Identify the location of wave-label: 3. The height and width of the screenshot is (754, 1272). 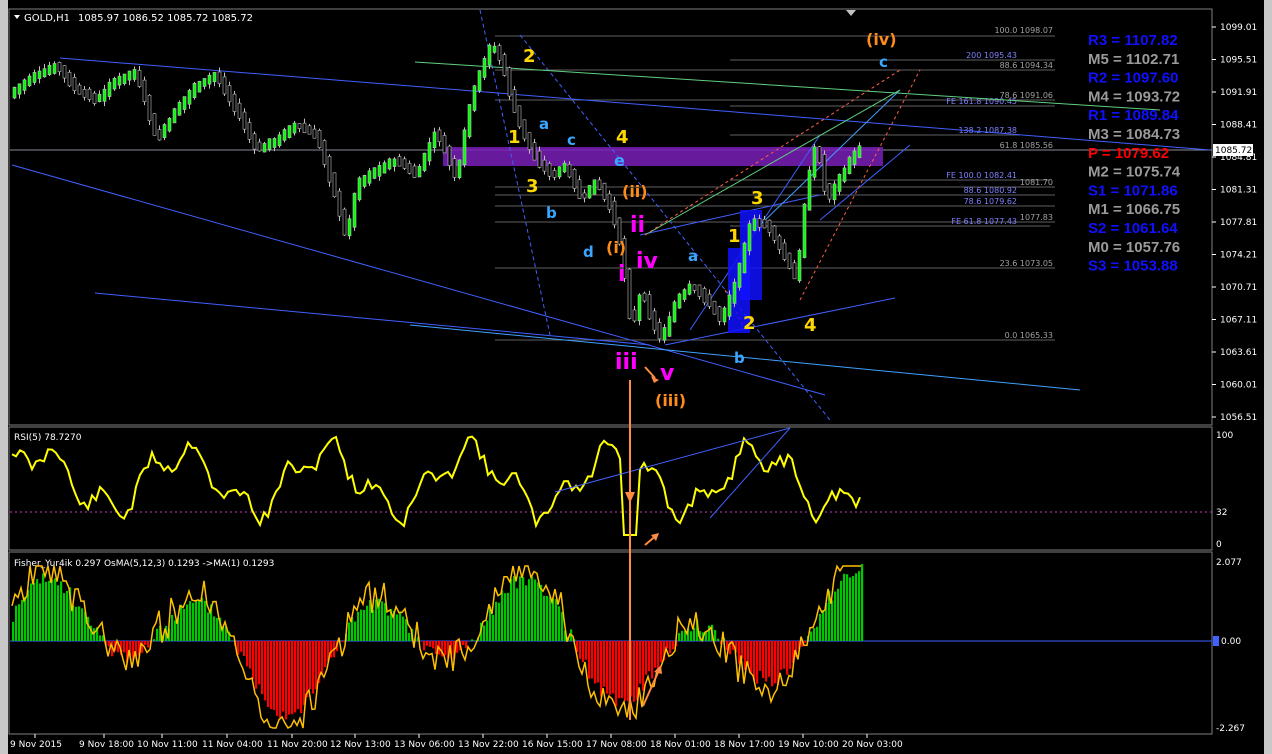
(757, 198).